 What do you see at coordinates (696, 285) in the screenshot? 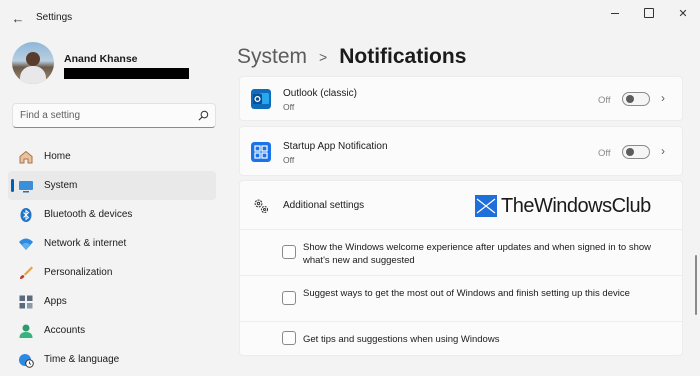
I see `vertical-scrollbar` at bounding box center [696, 285].